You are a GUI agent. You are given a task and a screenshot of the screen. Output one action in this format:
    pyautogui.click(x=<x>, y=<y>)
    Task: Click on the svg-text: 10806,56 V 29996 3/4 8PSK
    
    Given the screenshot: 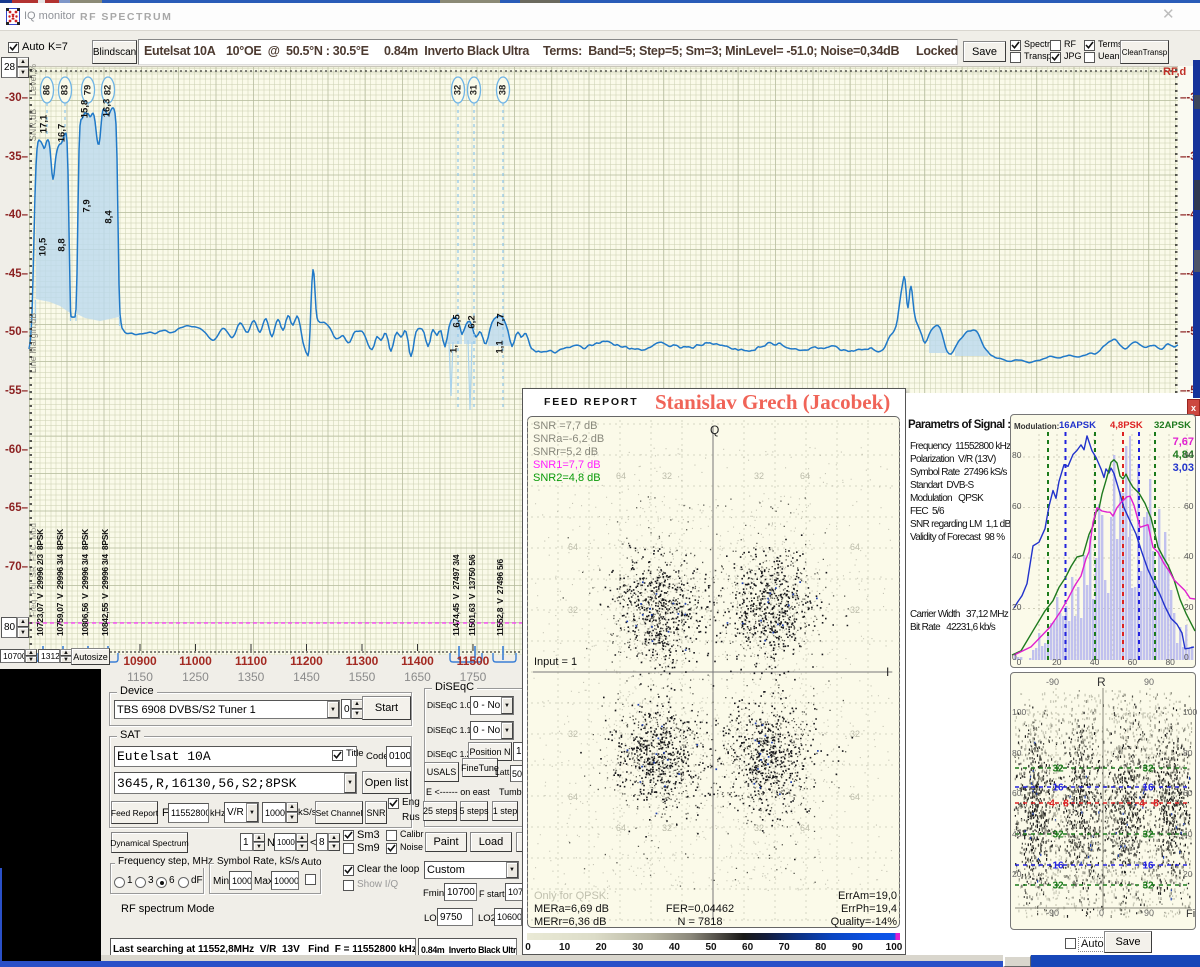 What is the action you would take?
    pyautogui.click(x=85, y=582)
    